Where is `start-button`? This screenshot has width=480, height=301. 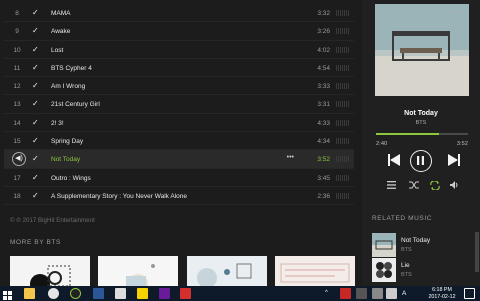 start-button is located at coordinates (7, 294).